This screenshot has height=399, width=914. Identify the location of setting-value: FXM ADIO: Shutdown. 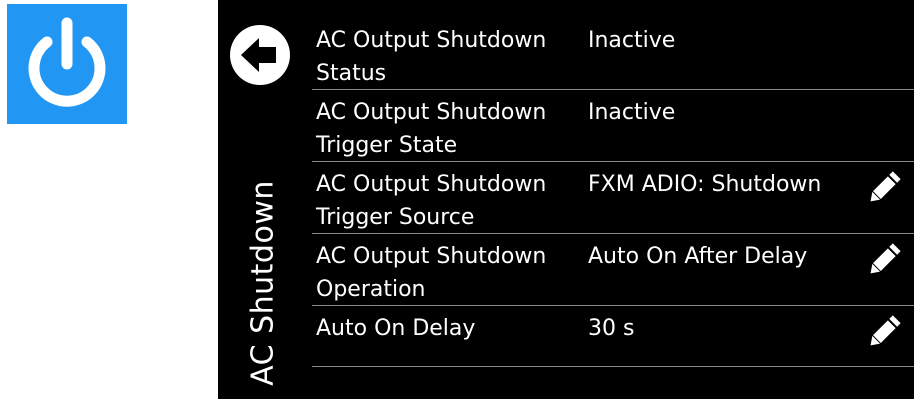
(705, 184).